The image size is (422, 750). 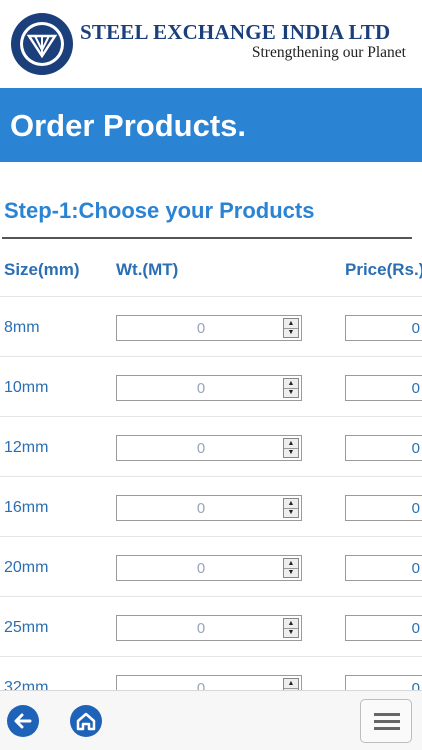 I want to click on home-button, so click(x=86, y=721).